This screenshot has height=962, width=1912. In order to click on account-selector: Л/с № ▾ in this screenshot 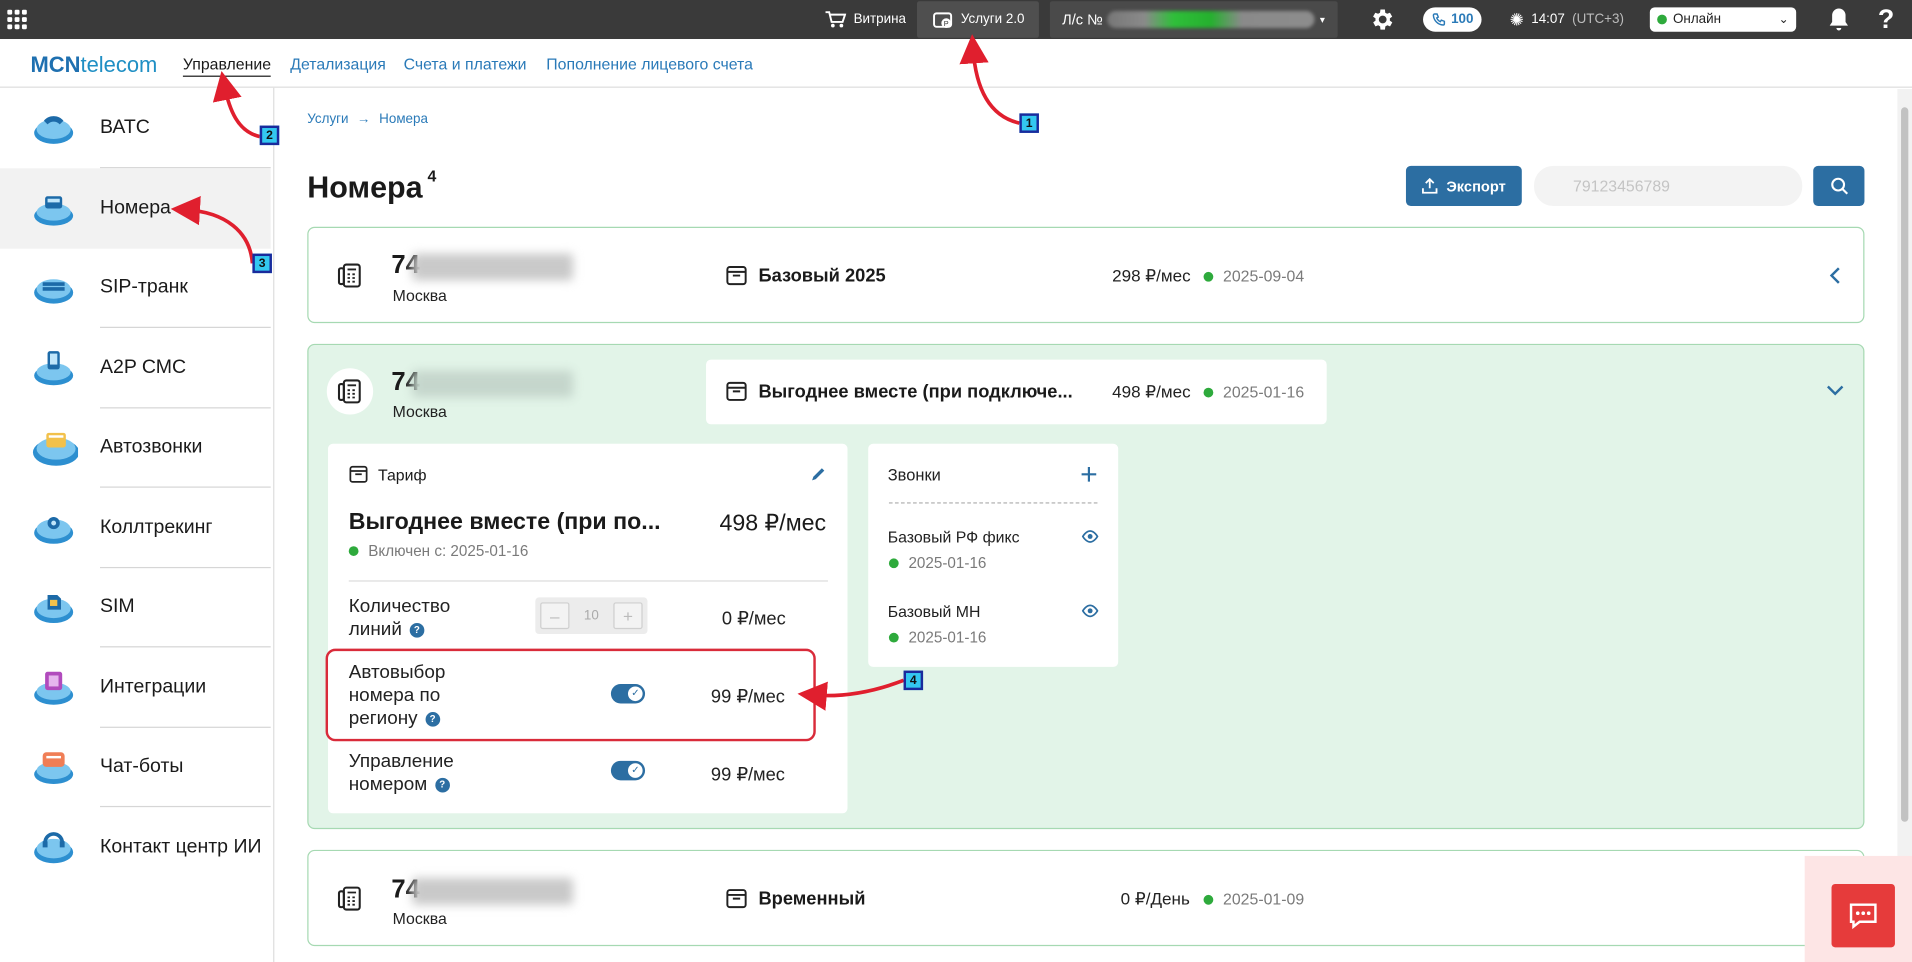, I will do `click(1193, 19)`.